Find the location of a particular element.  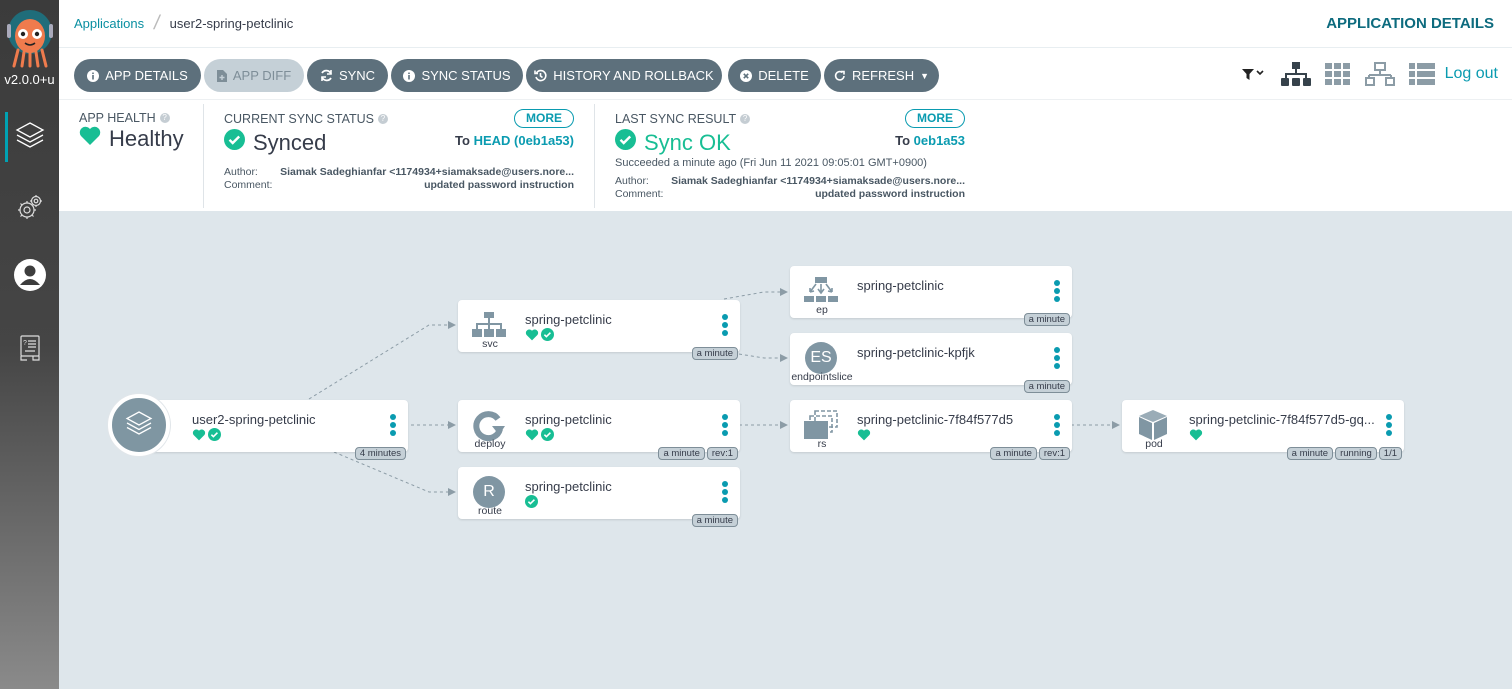

refresh-label: REFRESH is located at coordinates (883, 75).